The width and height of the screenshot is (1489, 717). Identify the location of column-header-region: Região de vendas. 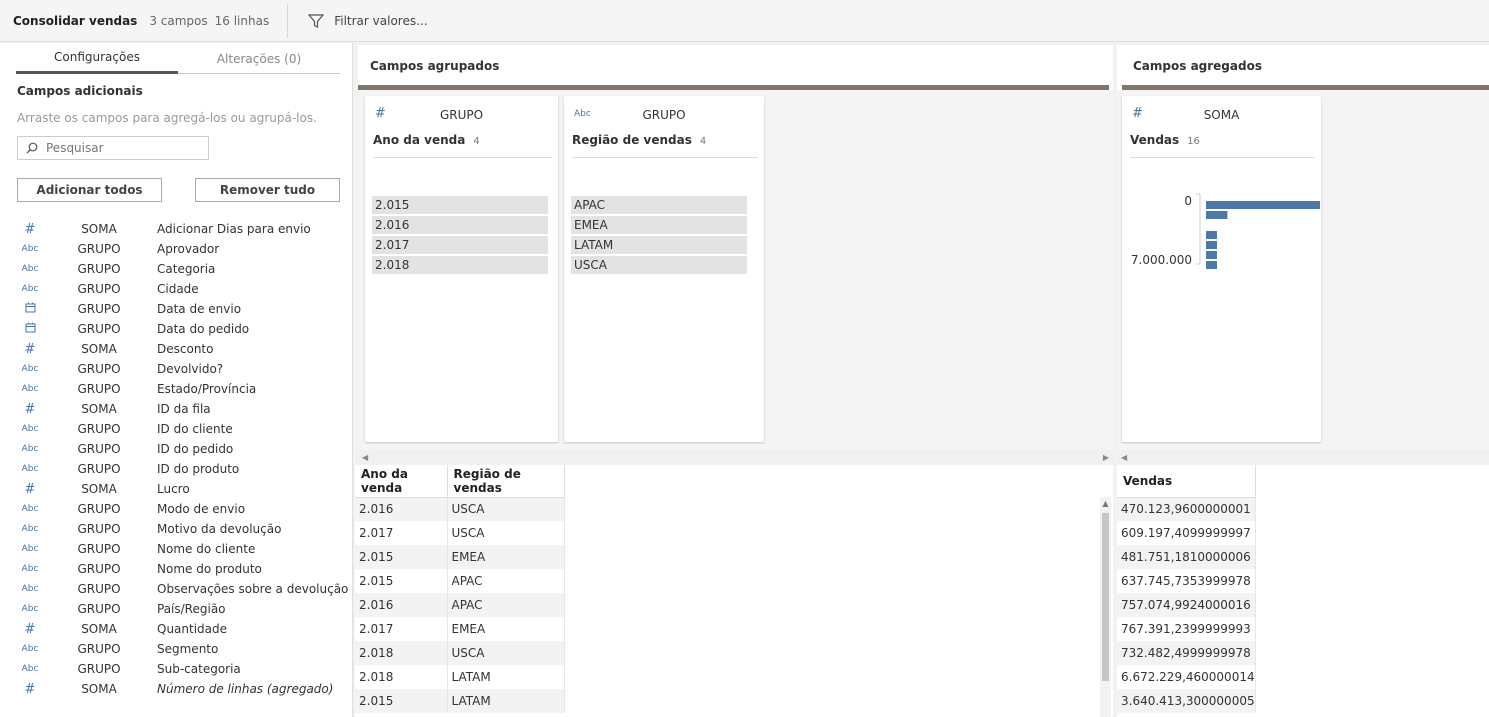
(506, 481).